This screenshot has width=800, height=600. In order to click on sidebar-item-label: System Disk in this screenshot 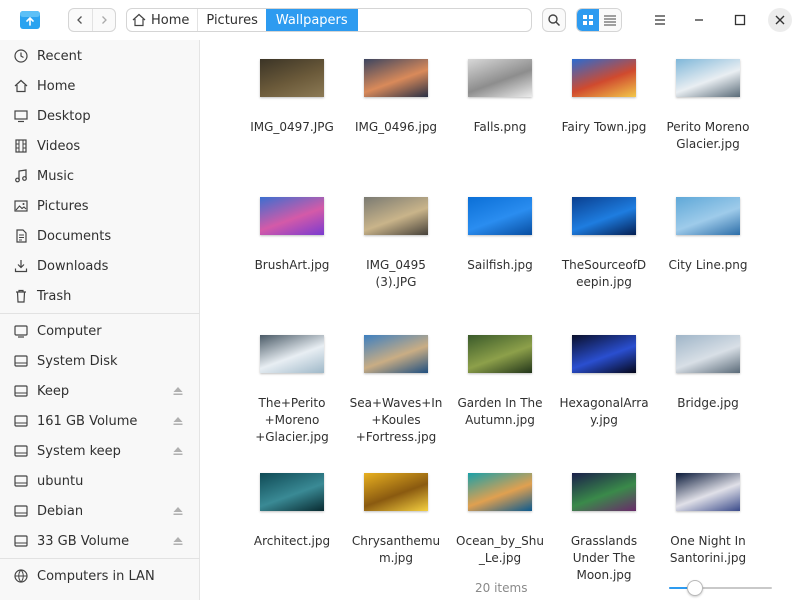, I will do `click(77, 361)`.